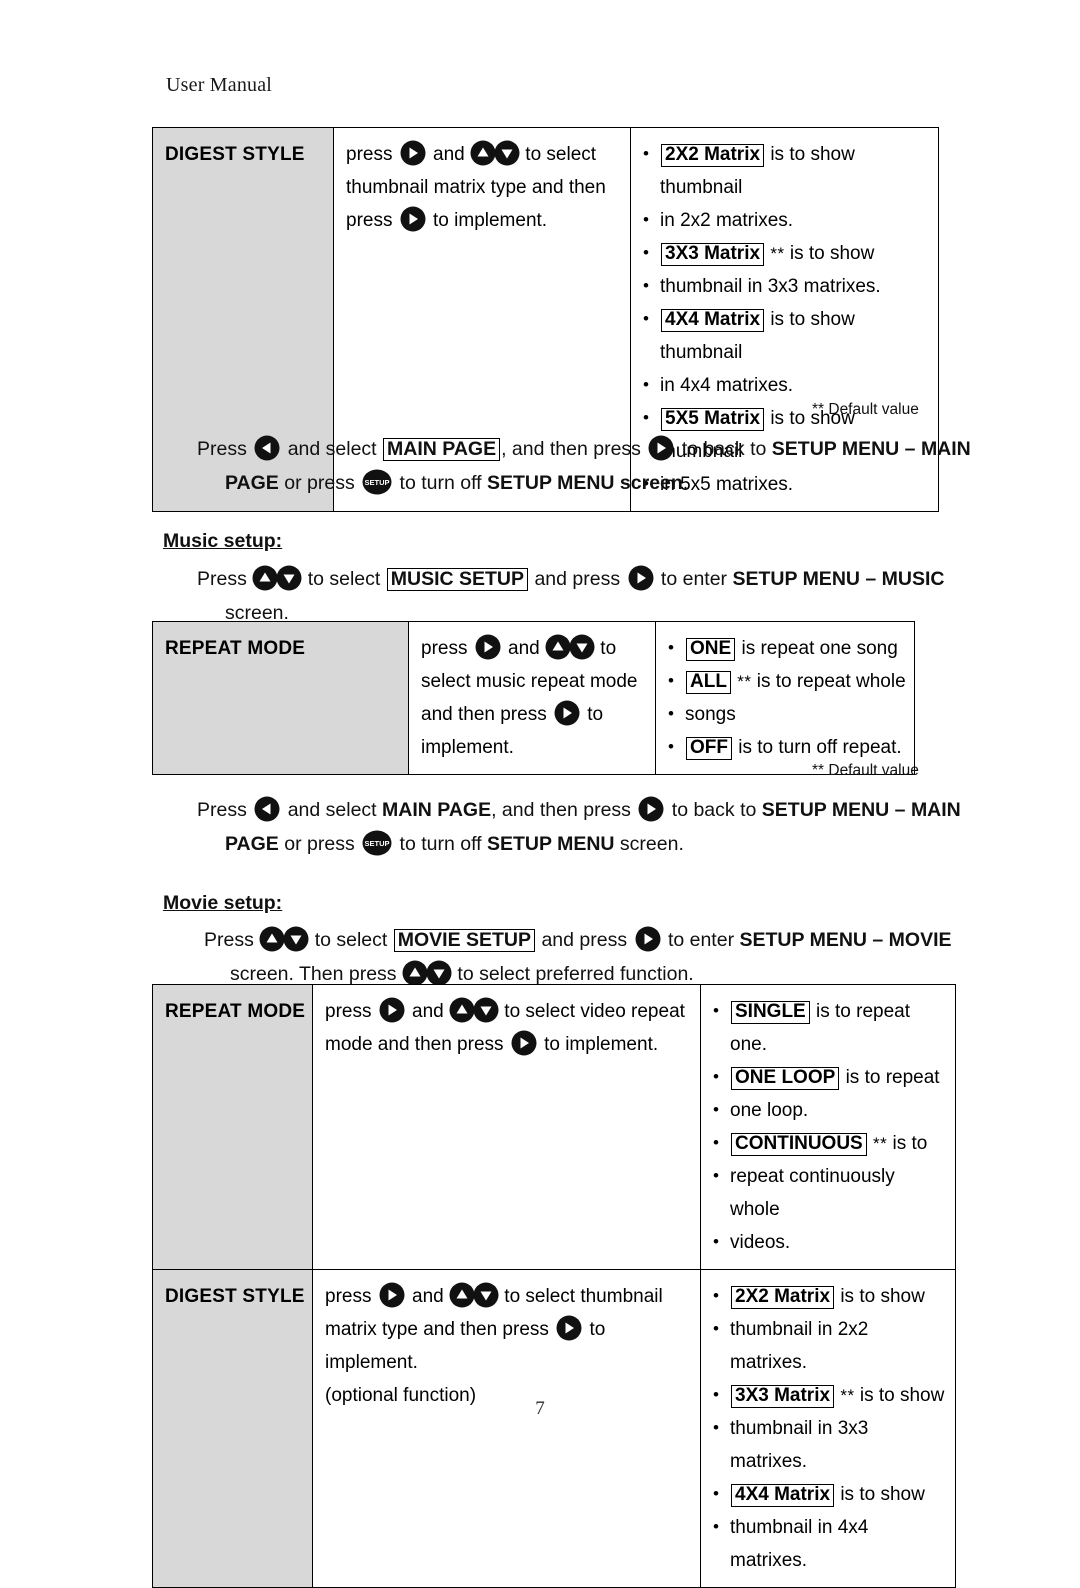  I want to click on option-label: CONTINUOUS, so click(799, 1144).